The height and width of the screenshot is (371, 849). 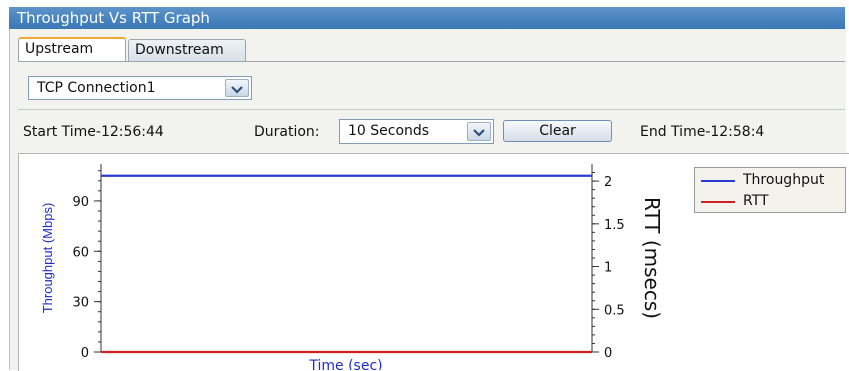 What do you see at coordinates (652, 258) in the screenshot?
I see `y2-axis-label: RTT (msecs)` at bounding box center [652, 258].